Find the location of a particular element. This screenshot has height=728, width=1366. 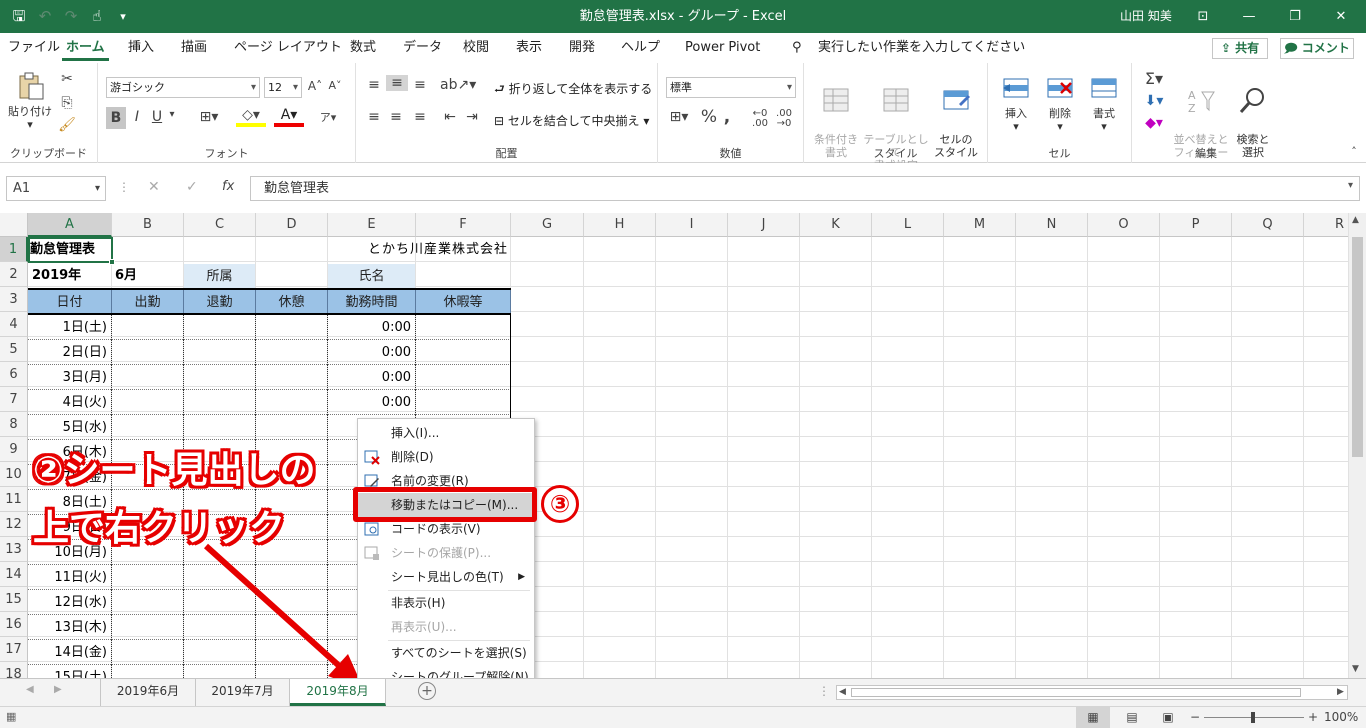

table-date-cell: 3日(月) is located at coordinates (69, 377).